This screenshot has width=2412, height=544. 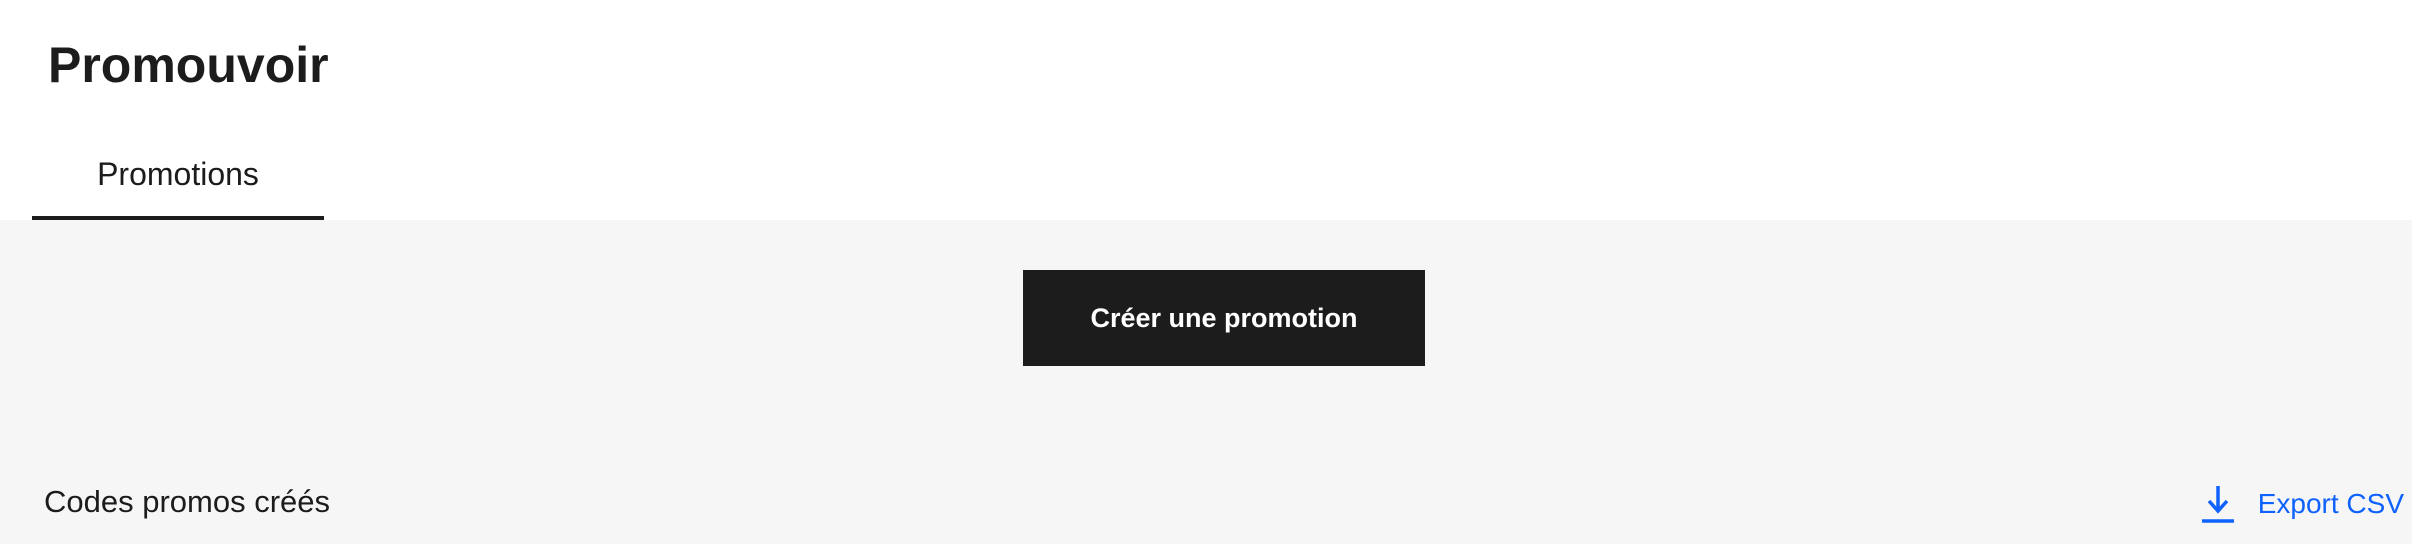 What do you see at coordinates (2330, 503) in the screenshot?
I see `export-csv-label: Export CSV` at bounding box center [2330, 503].